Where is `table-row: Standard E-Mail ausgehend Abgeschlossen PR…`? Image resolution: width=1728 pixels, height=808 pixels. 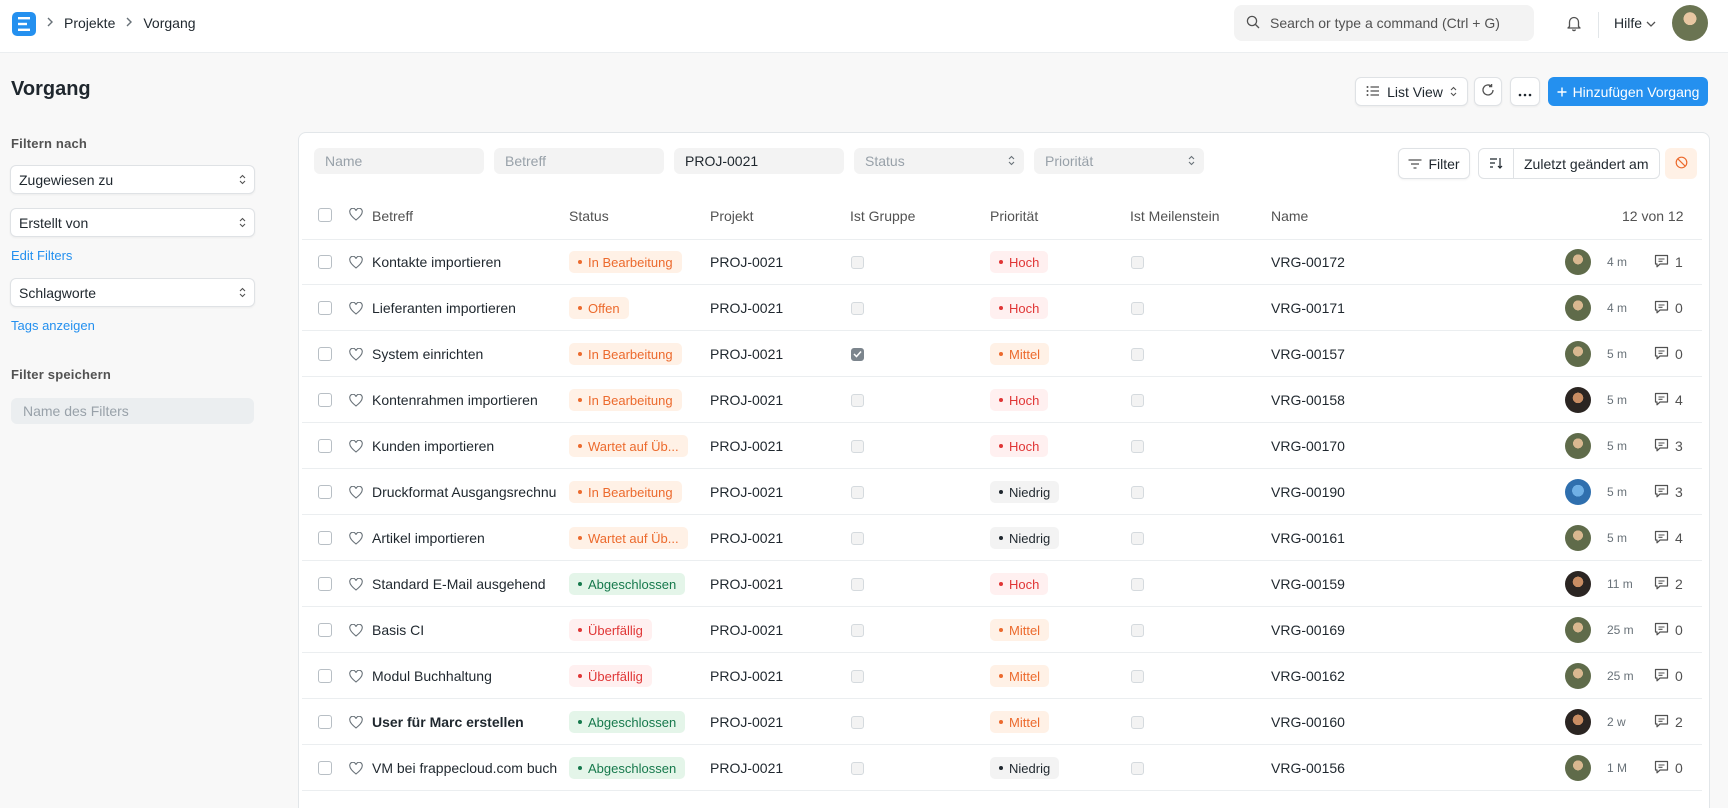
table-row: Standard E-Mail ausgehend Abgeschlossen PR… is located at coordinates (1002, 584).